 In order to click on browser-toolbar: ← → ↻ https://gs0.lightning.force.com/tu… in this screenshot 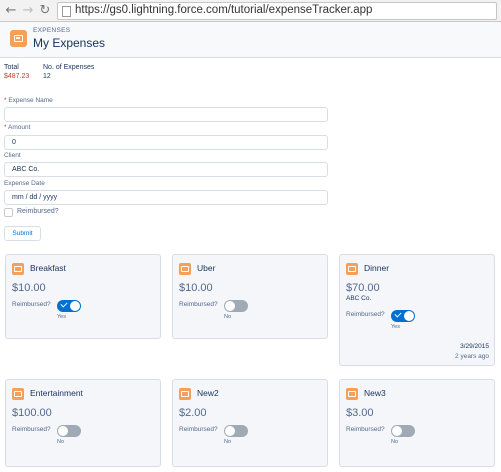, I will do `click(250, 11)`.